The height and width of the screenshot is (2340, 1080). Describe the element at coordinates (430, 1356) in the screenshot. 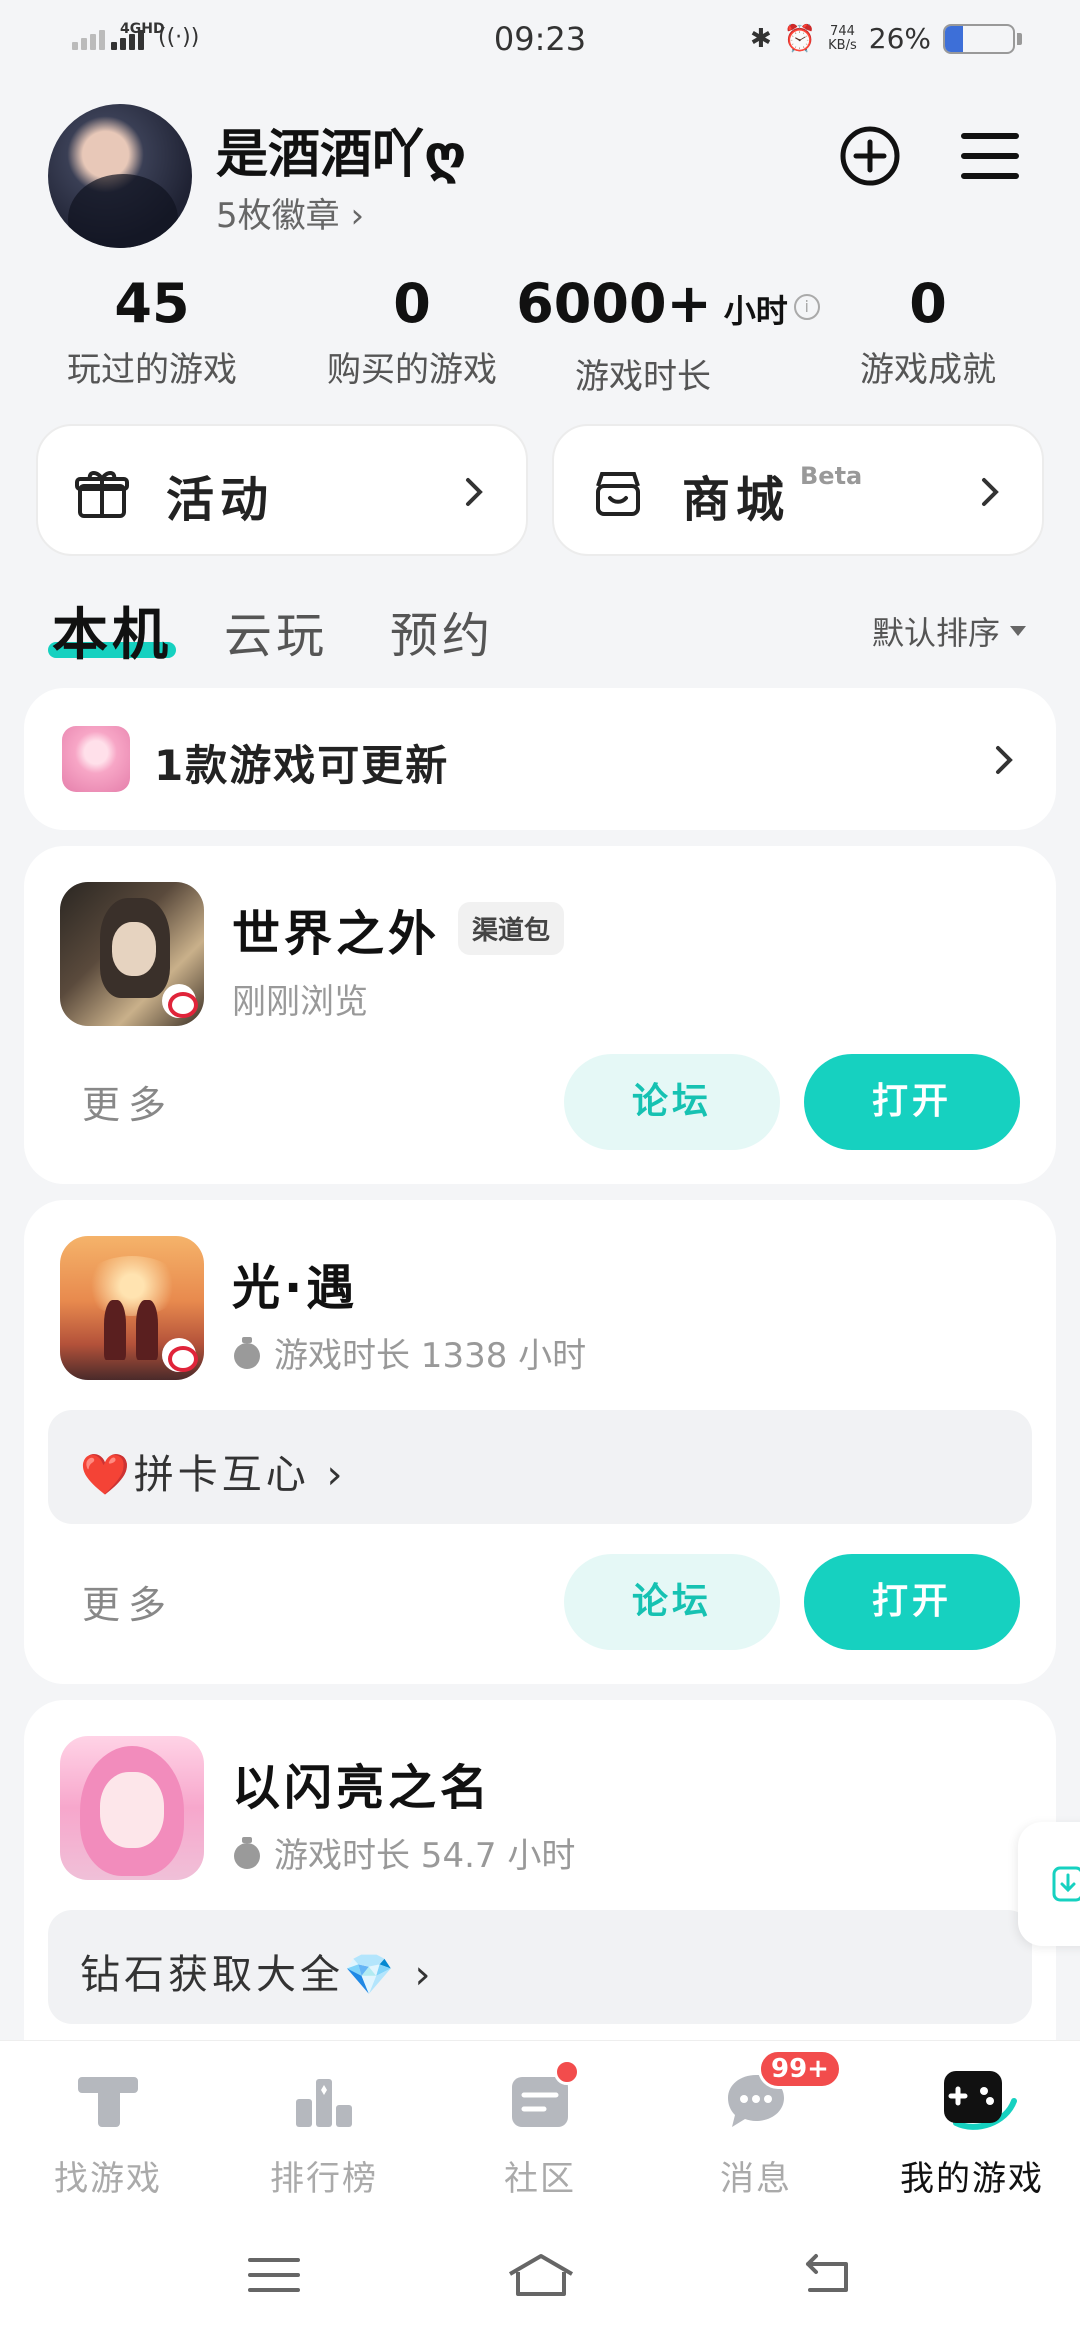

I see `playtime-text: 游戏时长 1338 小时` at that location.